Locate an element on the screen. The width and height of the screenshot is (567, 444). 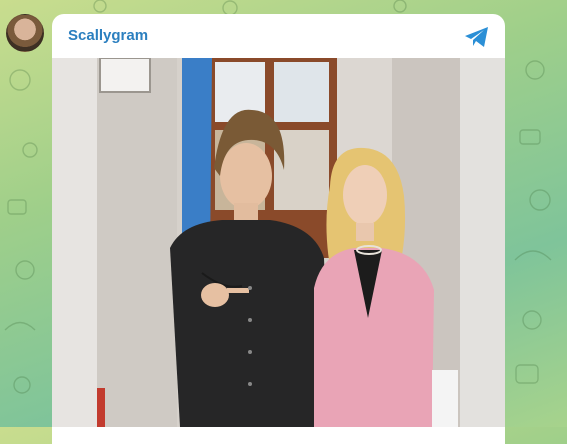
channel-name: Scallygram is located at coordinates (108, 35).